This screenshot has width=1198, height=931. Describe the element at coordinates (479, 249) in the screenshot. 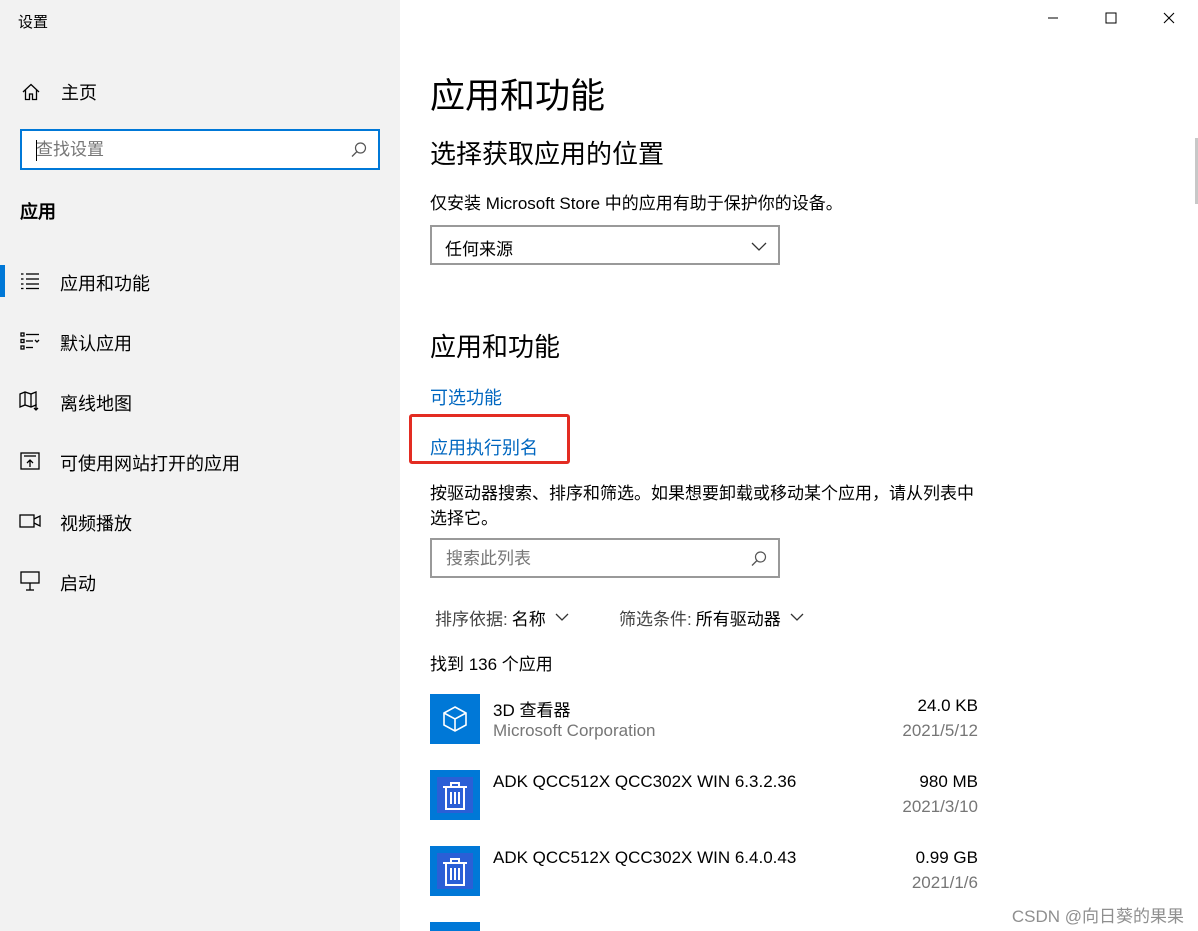

I see `dropdown-value: 任何来源` at that location.